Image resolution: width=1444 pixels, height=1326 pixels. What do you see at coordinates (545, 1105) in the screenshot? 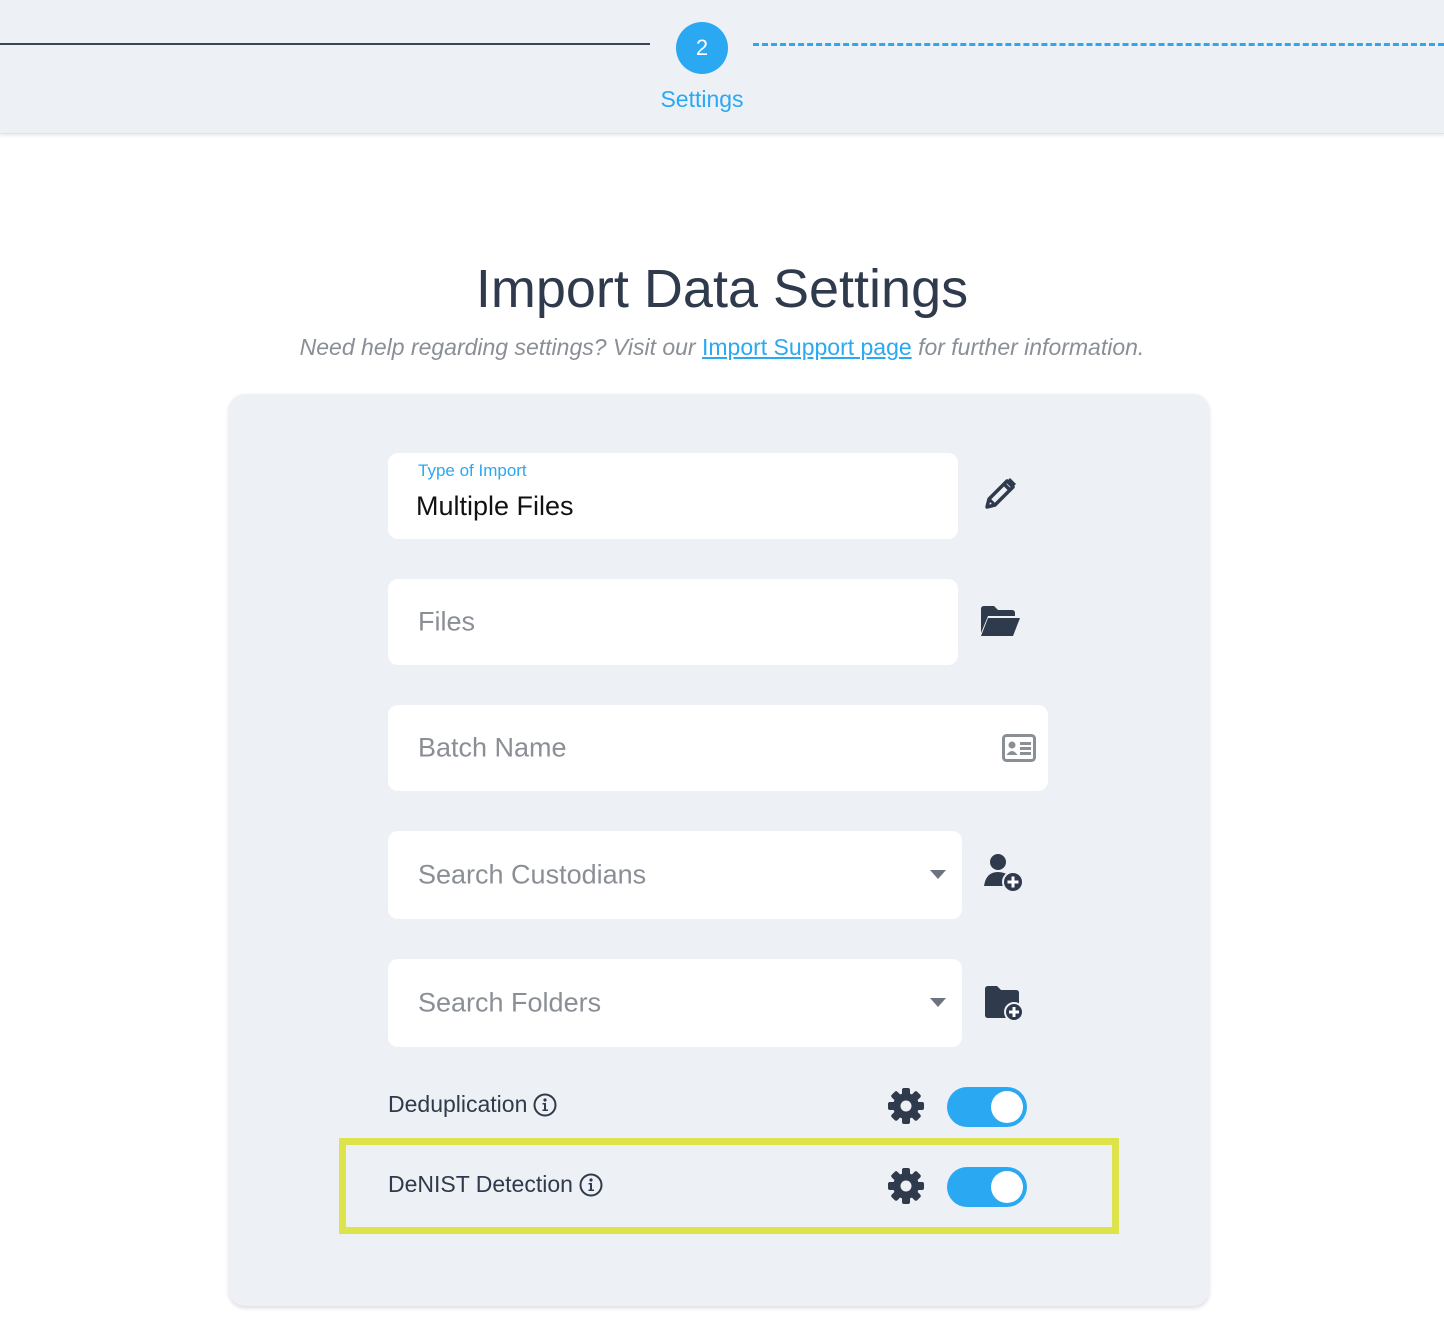
I see `info-icon` at bounding box center [545, 1105].